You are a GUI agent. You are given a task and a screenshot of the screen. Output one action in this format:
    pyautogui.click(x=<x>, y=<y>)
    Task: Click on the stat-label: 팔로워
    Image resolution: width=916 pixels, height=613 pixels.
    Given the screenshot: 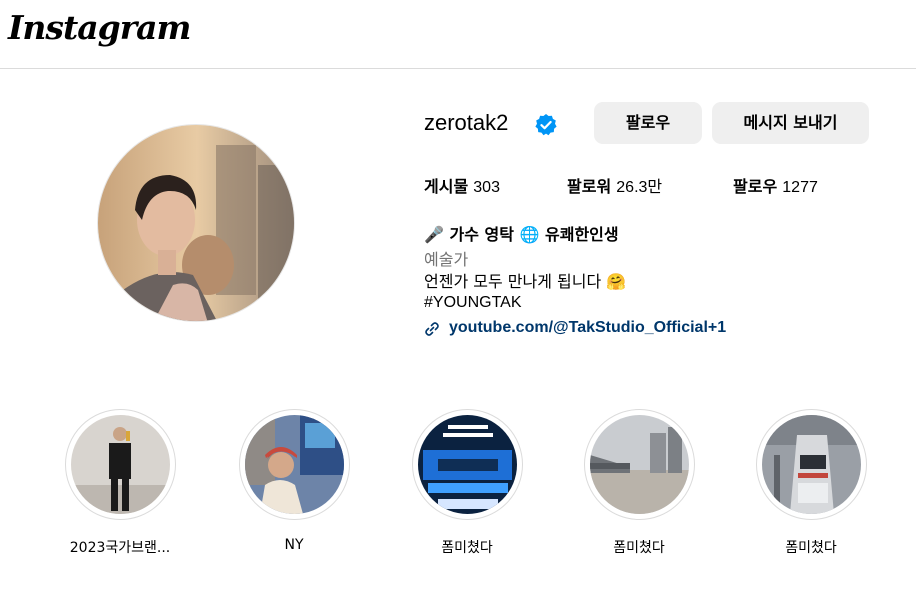 What is the action you would take?
    pyautogui.click(x=589, y=186)
    